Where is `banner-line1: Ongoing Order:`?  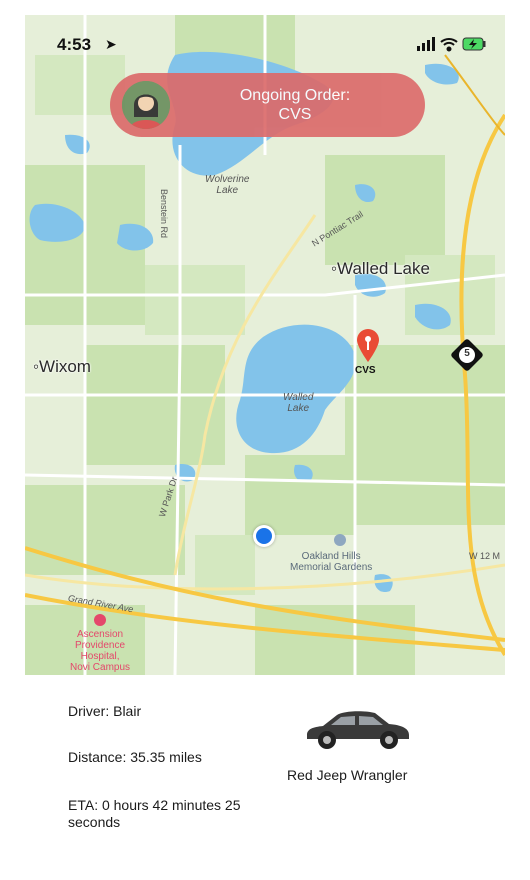
banner-line1: Ongoing Order: is located at coordinates (295, 95).